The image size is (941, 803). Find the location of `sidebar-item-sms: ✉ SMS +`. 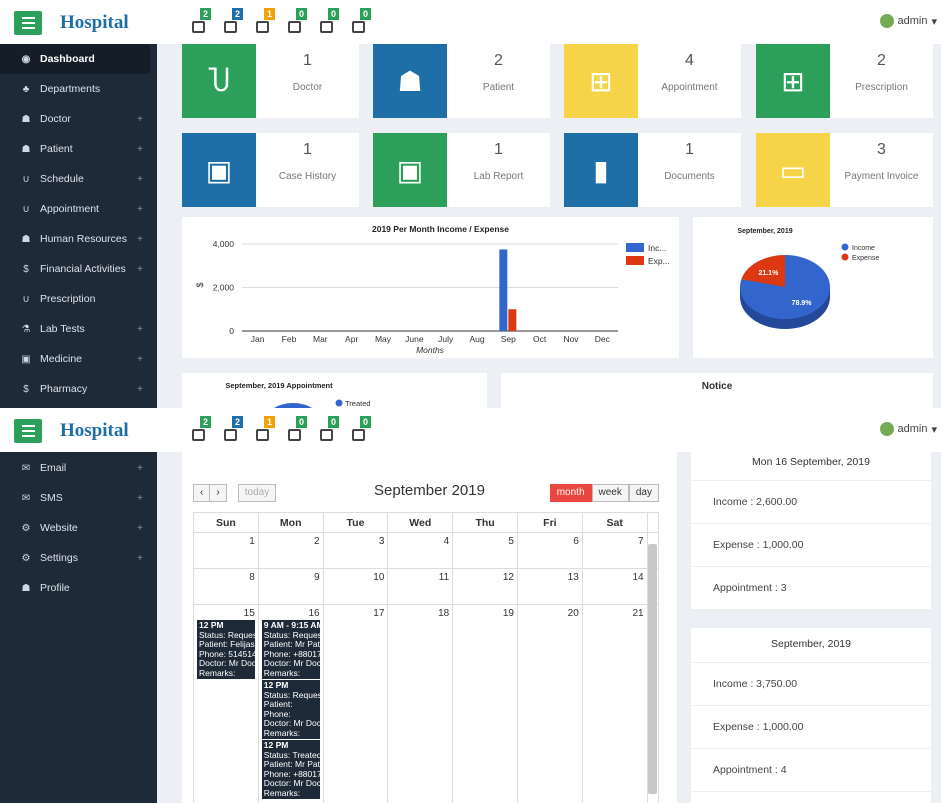

sidebar-item-sms: ✉ SMS + is located at coordinates (78, 498).